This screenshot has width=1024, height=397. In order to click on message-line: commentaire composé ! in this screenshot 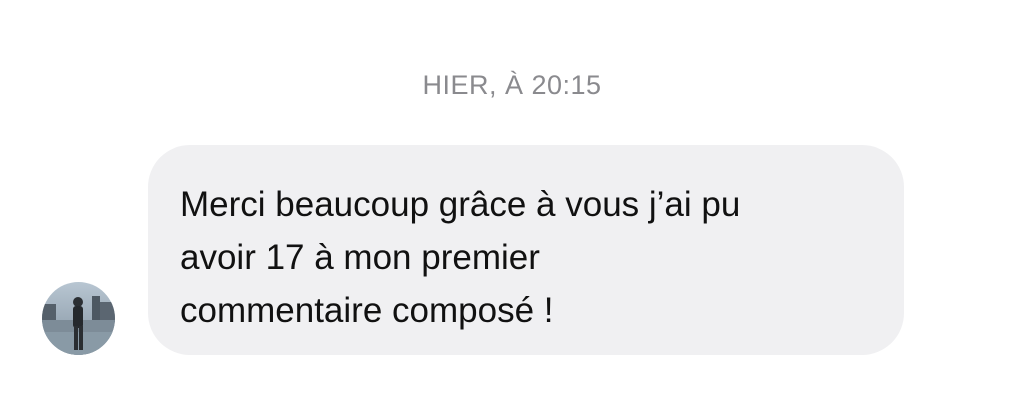, I will do `click(367, 310)`.